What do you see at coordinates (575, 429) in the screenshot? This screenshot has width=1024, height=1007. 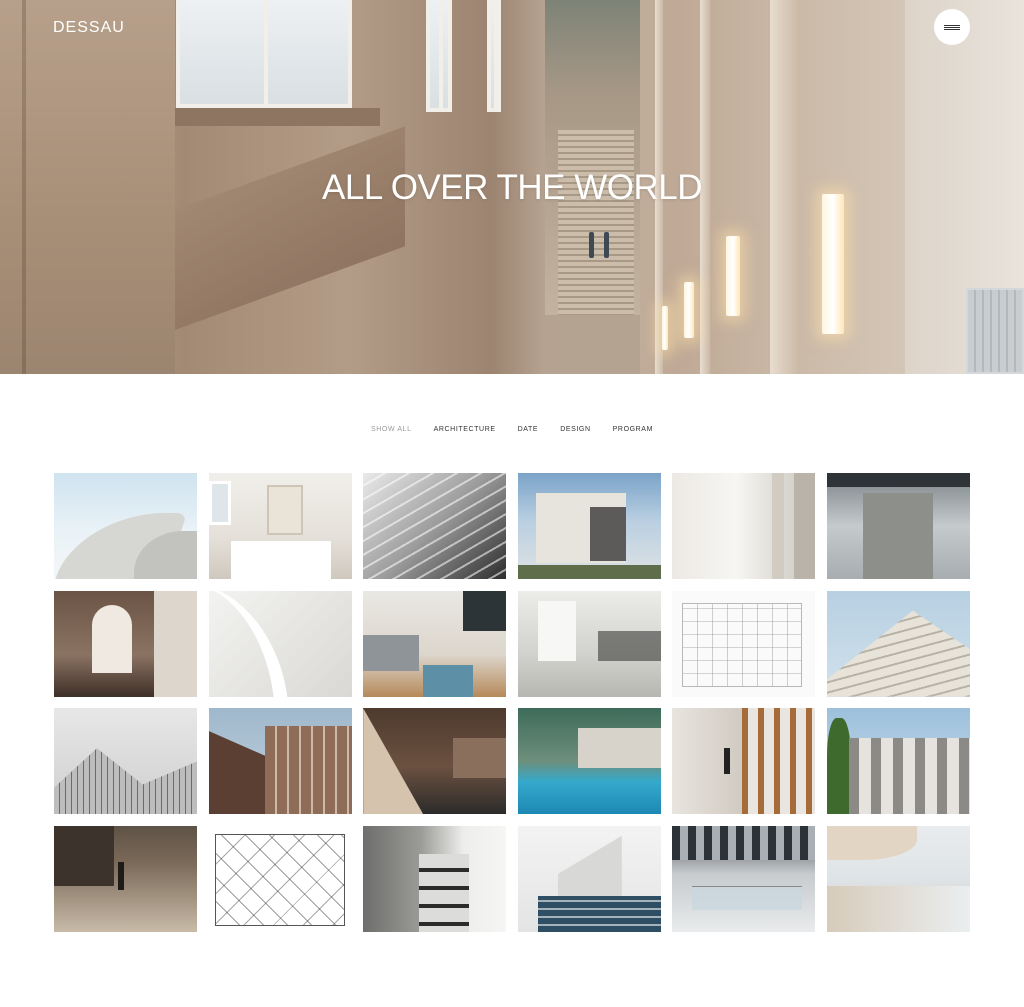 I see `filter-design: DESIGN` at bounding box center [575, 429].